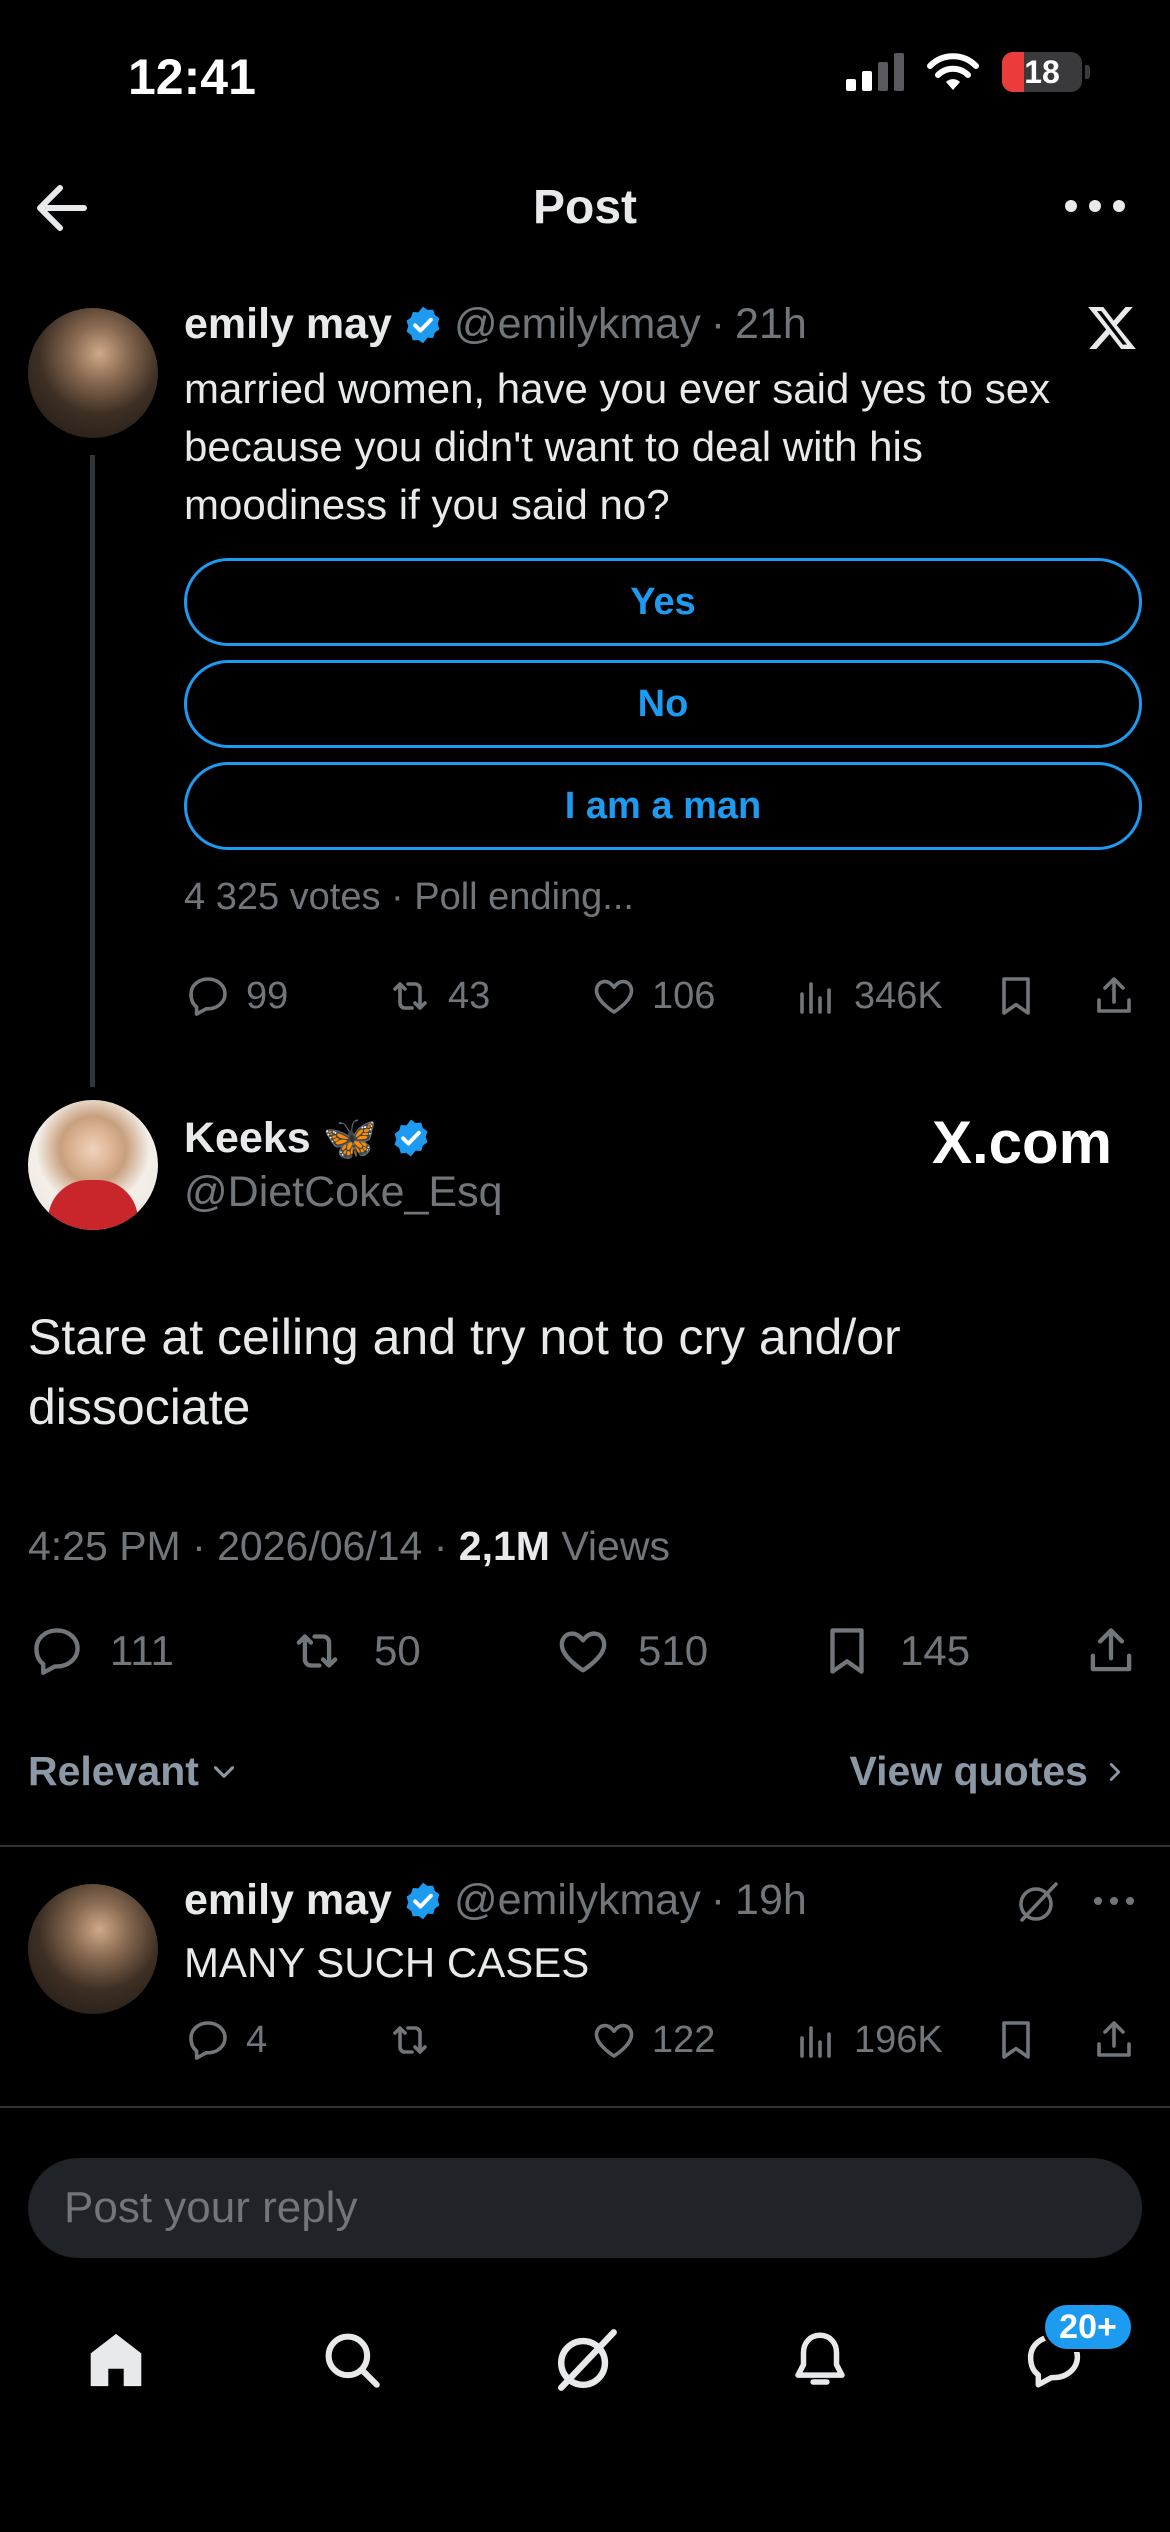 Image resolution: width=1170 pixels, height=2532 pixels. Describe the element at coordinates (352, 1651) in the screenshot. I see `repost-button: 50` at that location.